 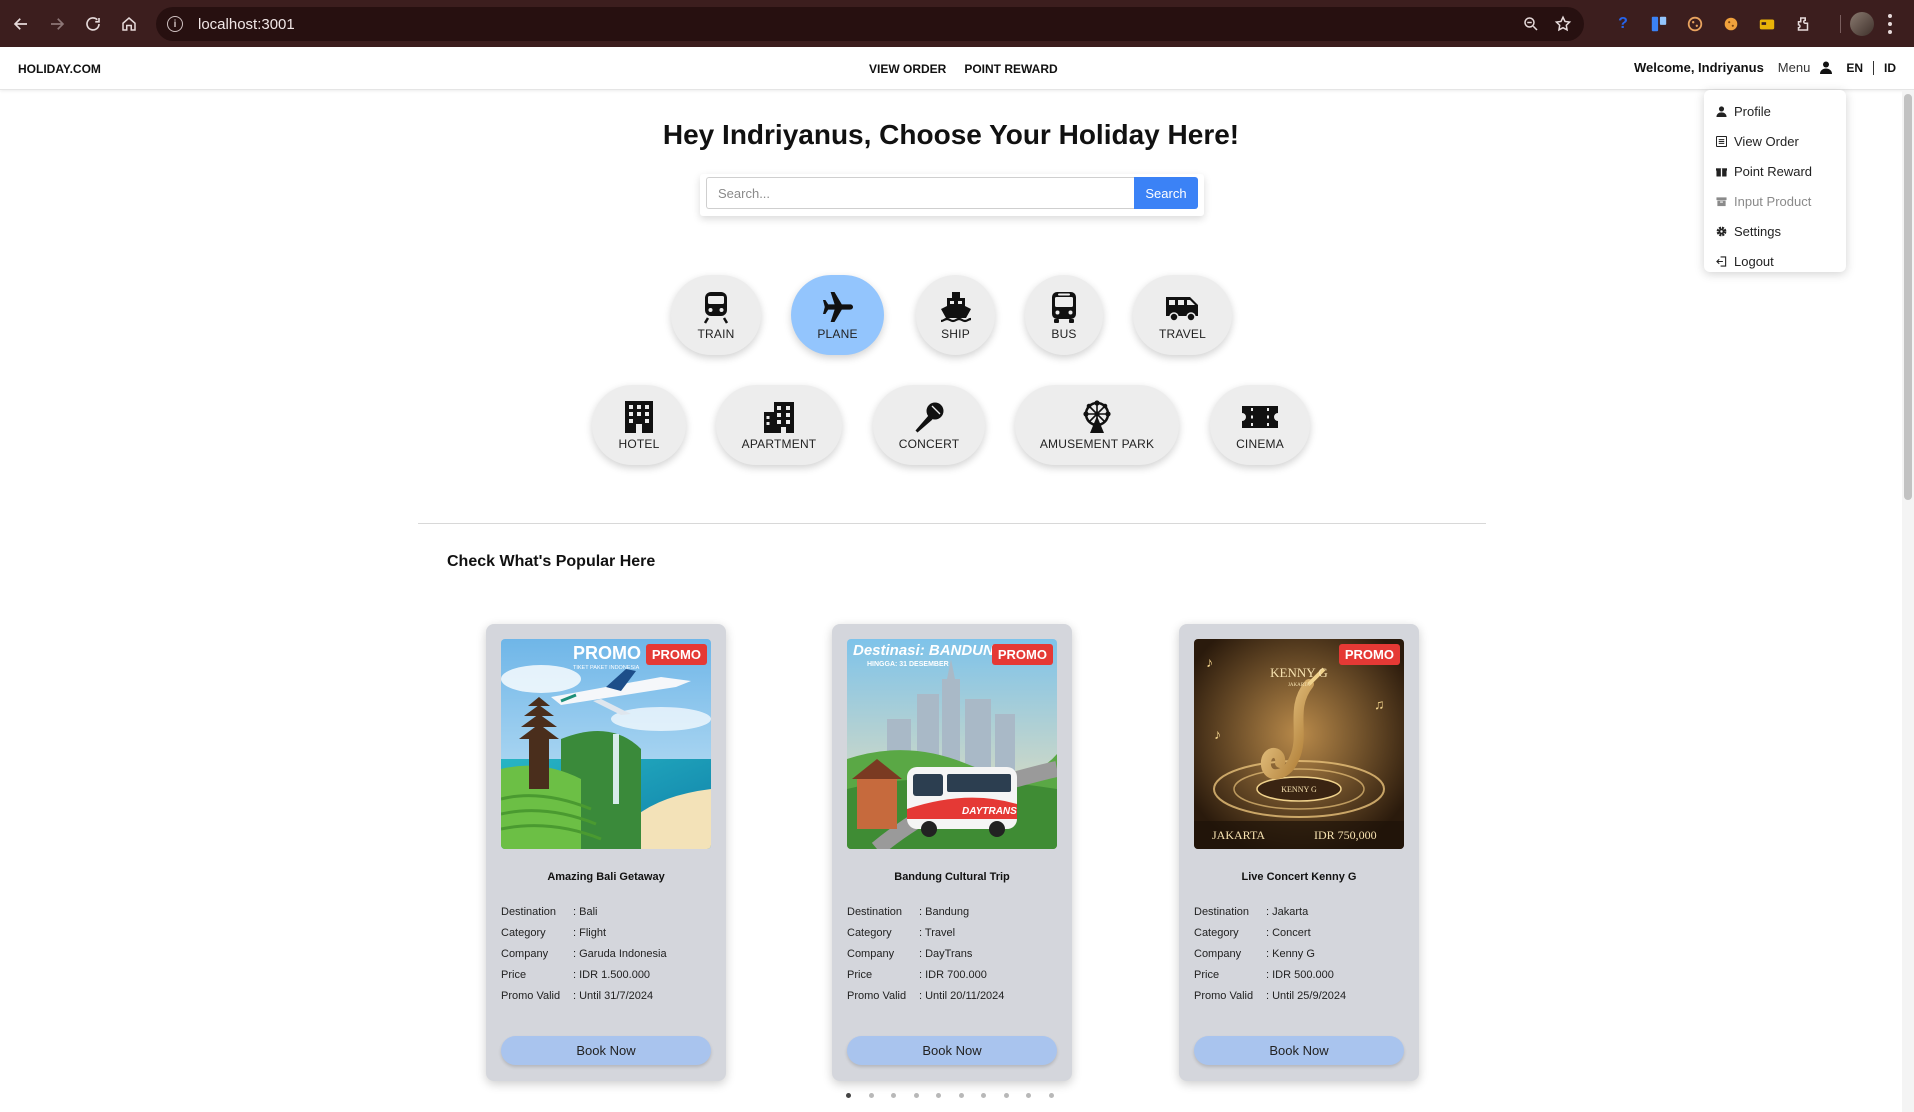 I want to click on category-label: TRAIN, so click(x=716, y=333).